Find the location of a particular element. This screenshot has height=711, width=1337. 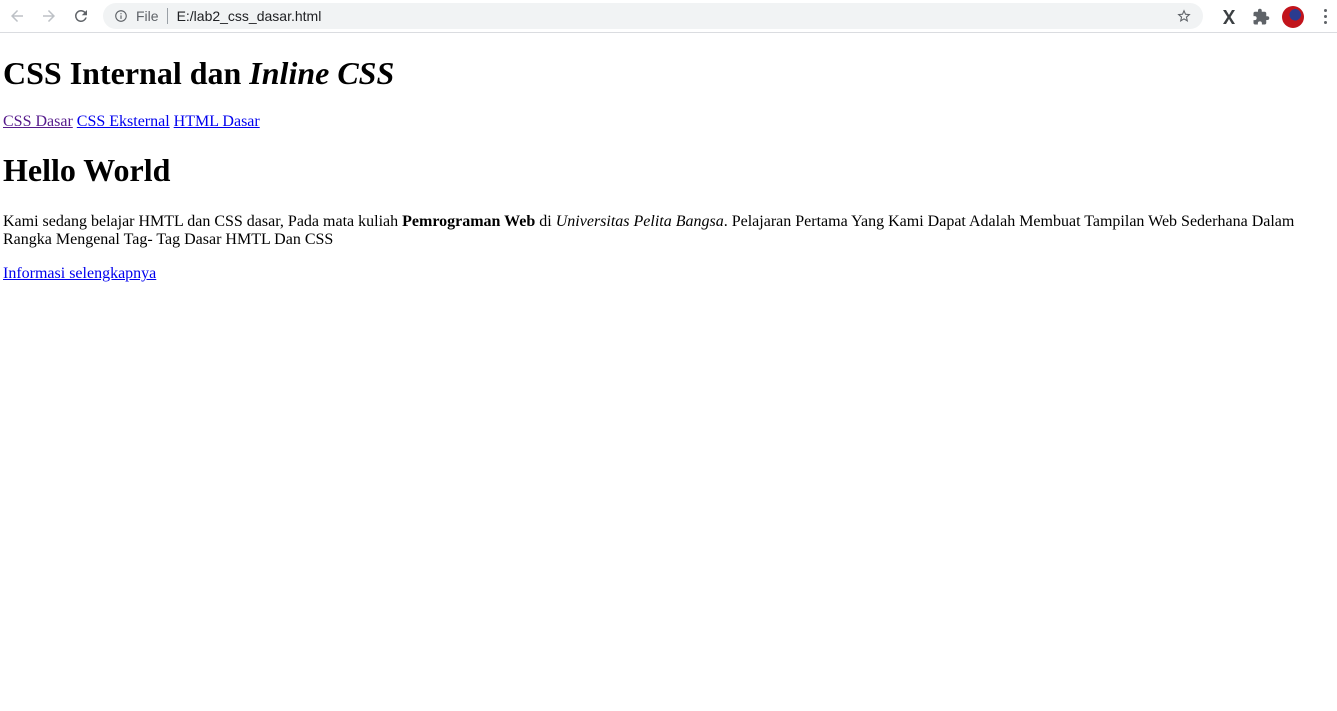

puzzle-icon is located at coordinates (1261, 16).